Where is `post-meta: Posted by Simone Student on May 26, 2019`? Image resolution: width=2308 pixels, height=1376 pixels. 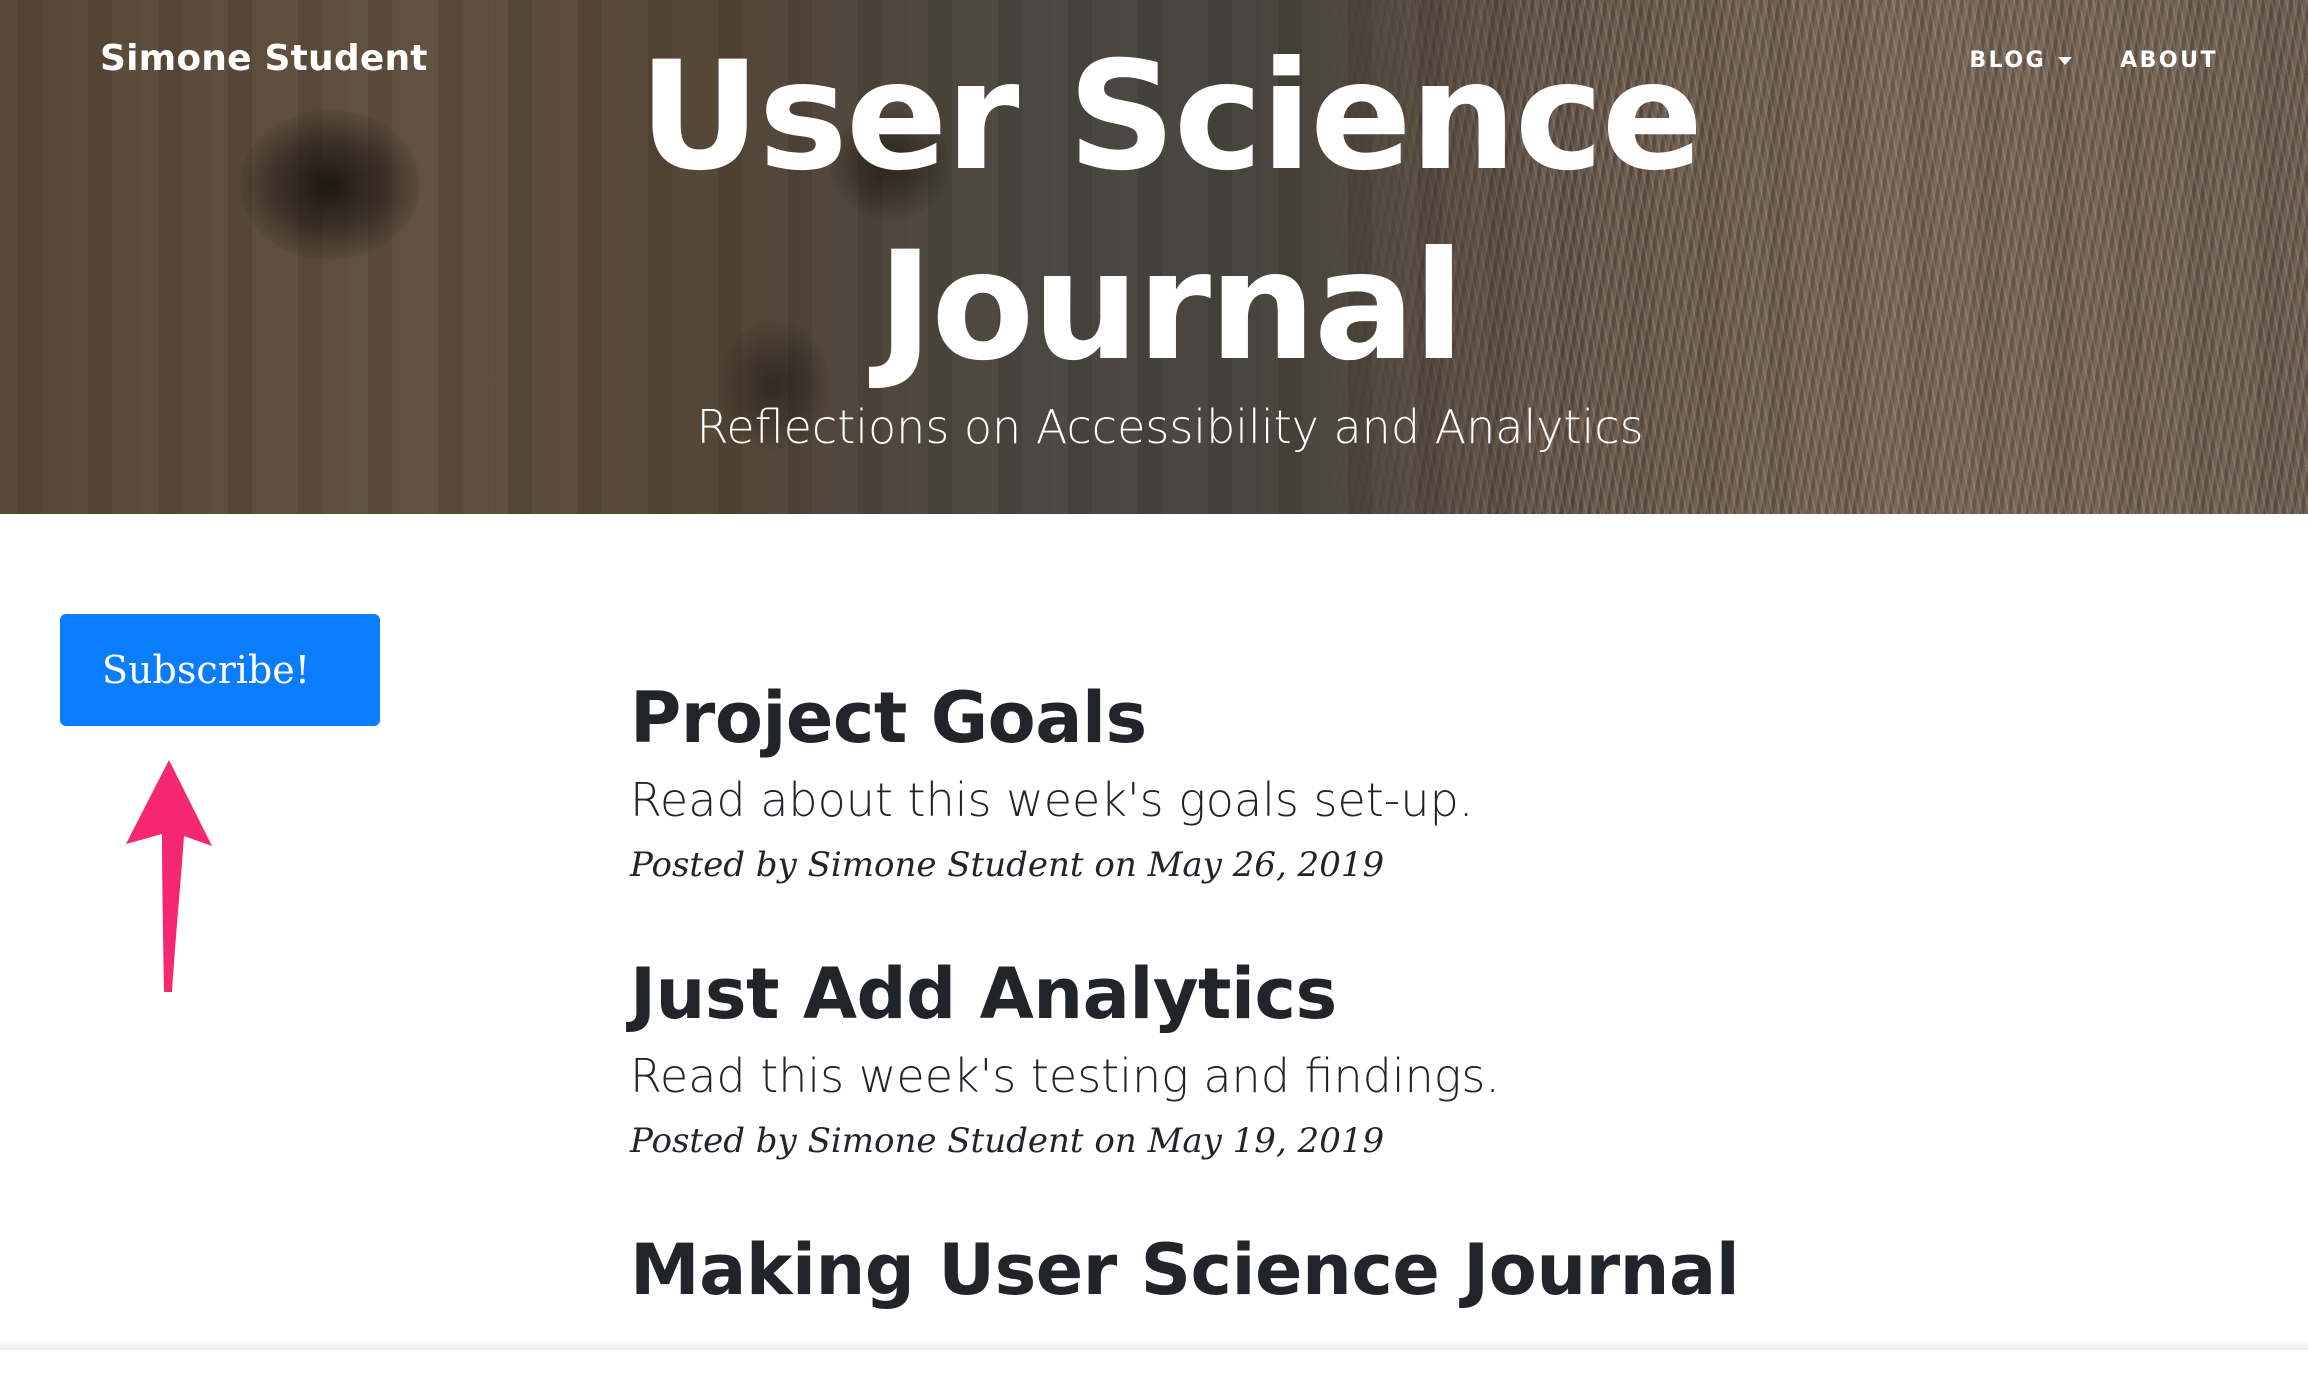 post-meta: Posted by Simone Student on May 26, 2019 is located at coordinates (1330, 865).